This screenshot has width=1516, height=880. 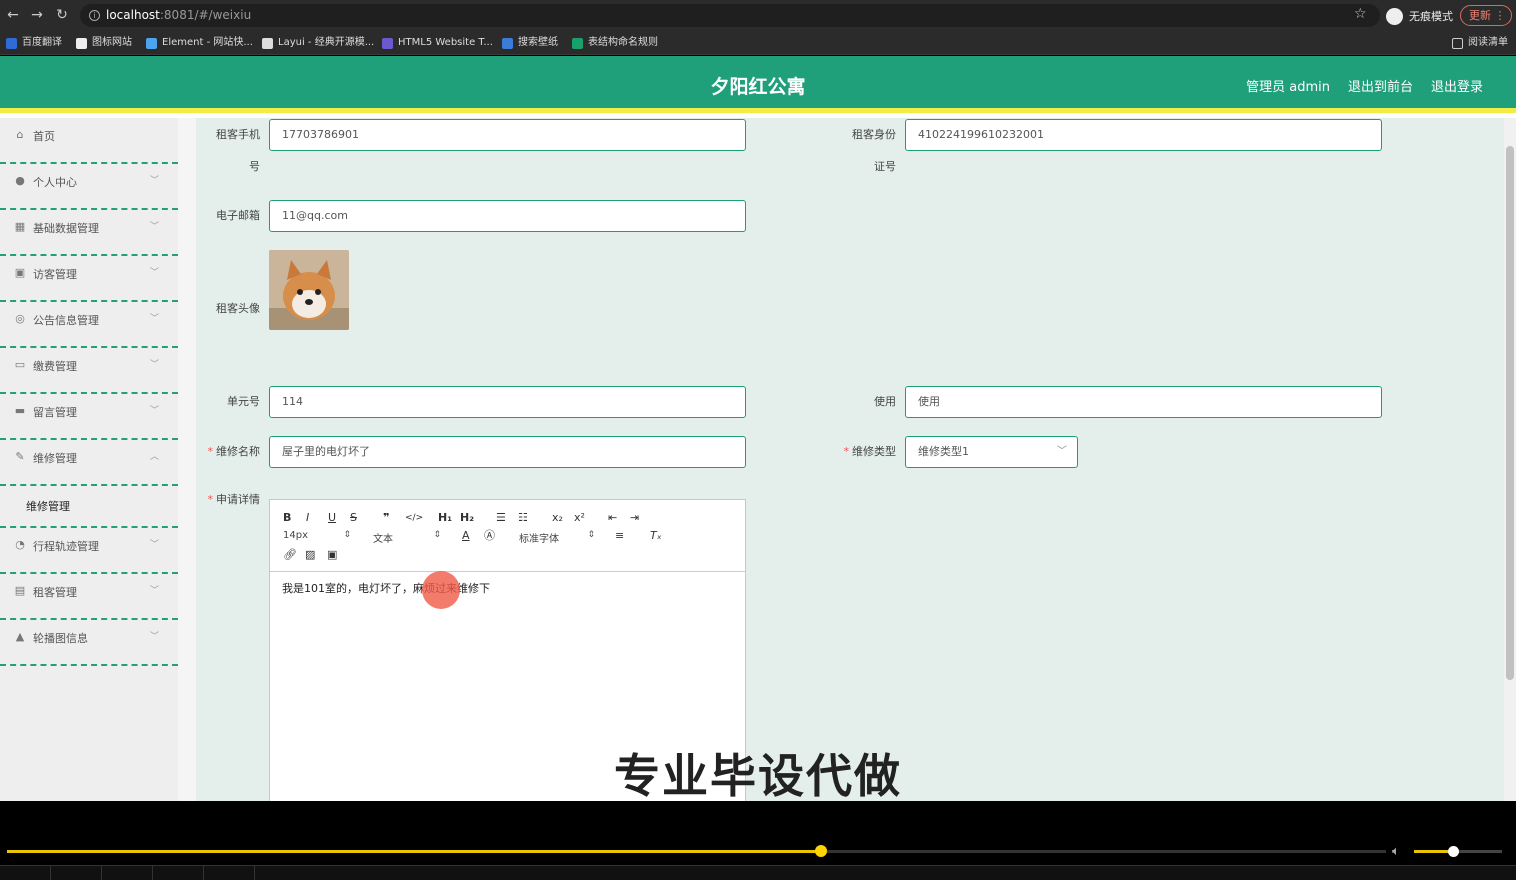 What do you see at coordinates (20, 318) in the screenshot?
I see `compass-icon: ◎` at bounding box center [20, 318].